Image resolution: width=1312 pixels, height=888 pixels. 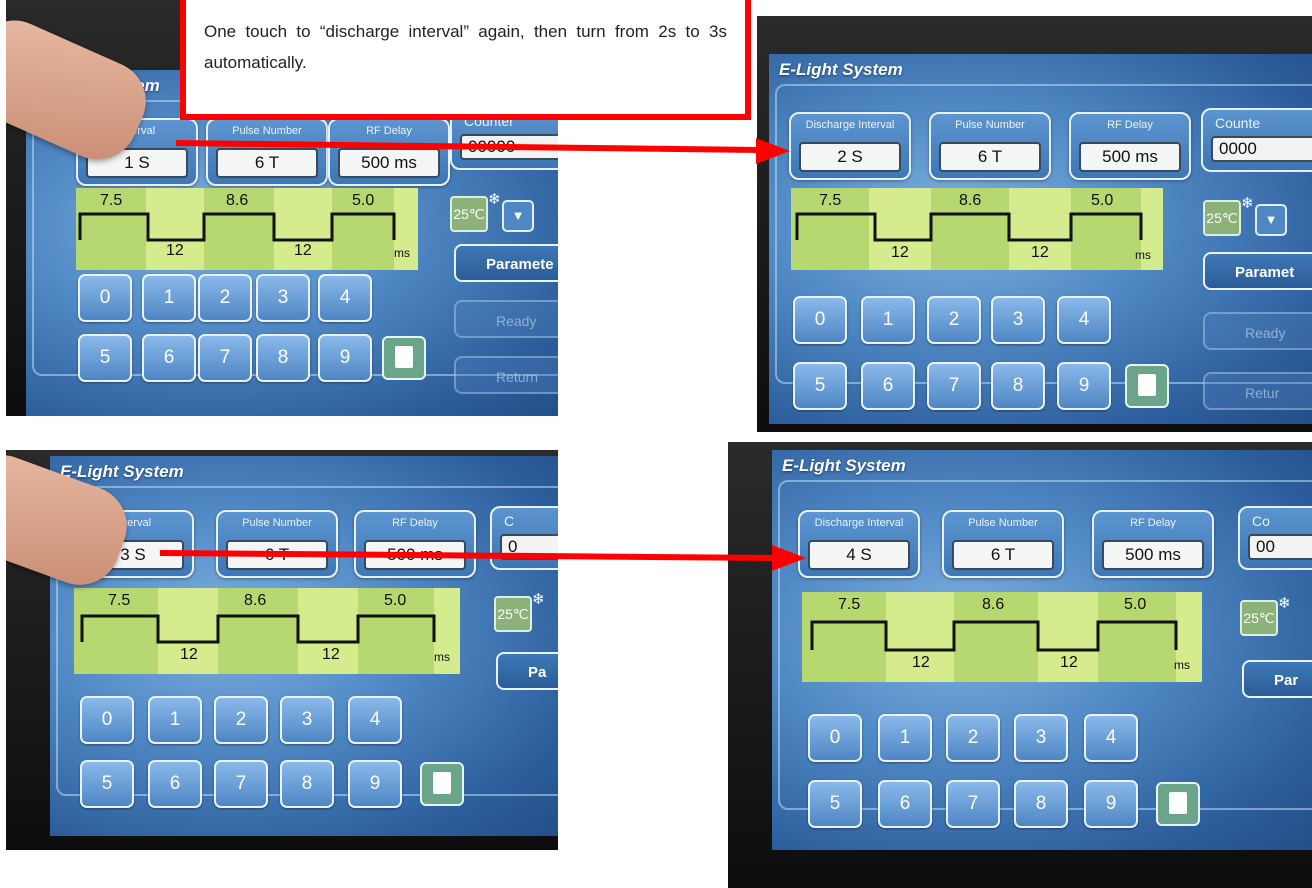 What do you see at coordinates (850, 125) in the screenshot?
I see `discharge-interval-label: Discharge Interval` at bounding box center [850, 125].